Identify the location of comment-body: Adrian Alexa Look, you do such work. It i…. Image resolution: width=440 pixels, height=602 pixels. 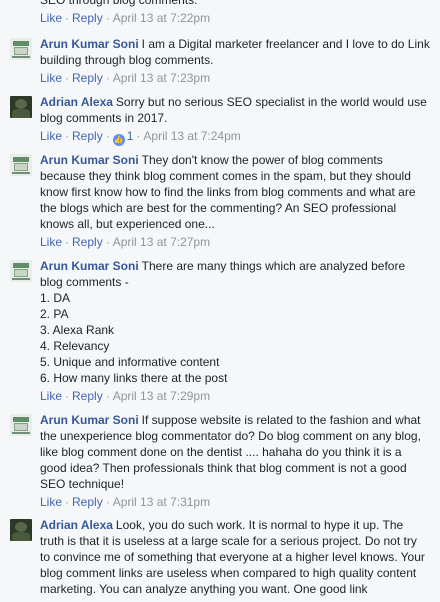
(235, 557).